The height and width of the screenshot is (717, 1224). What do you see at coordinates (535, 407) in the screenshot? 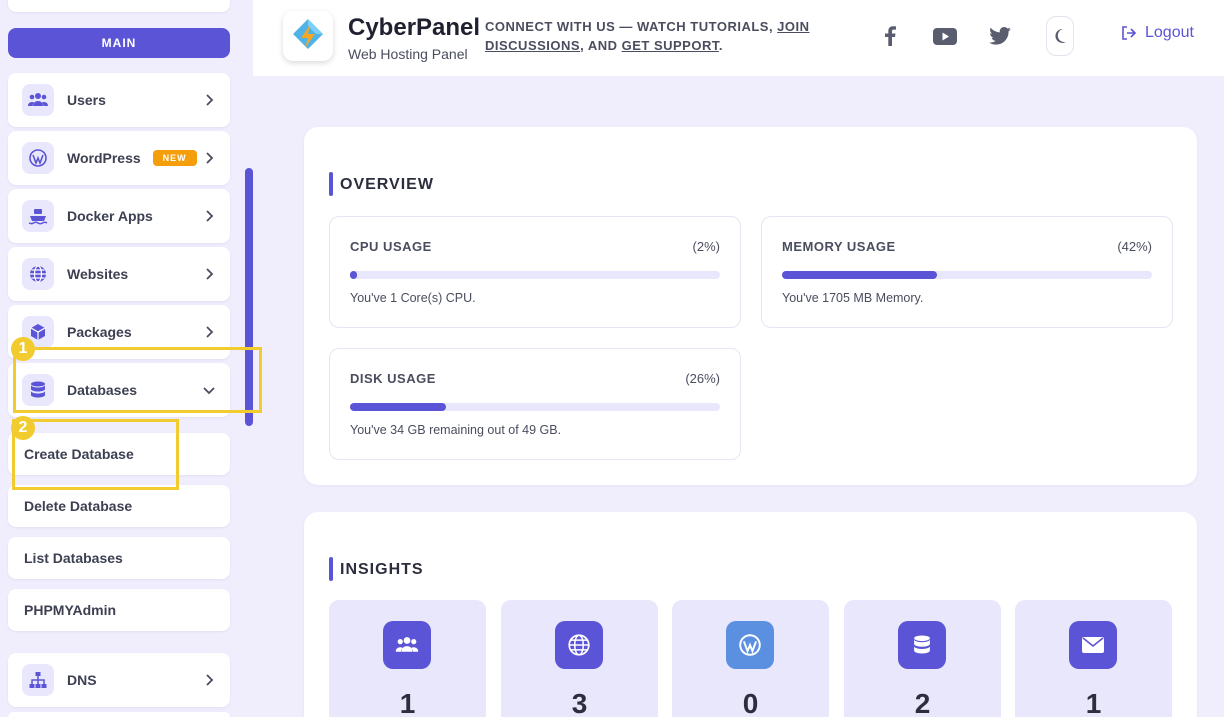
I see `disk-usage-bar` at bounding box center [535, 407].